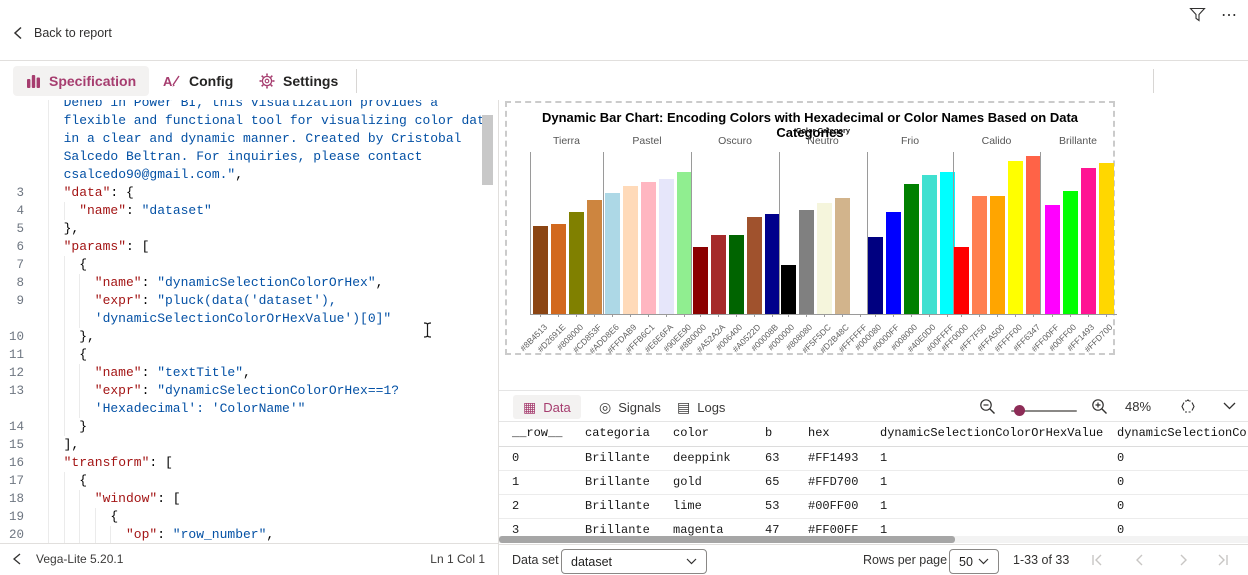 This screenshot has width=1248, height=575. I want to click on x-axis-line, so click(823, 314).